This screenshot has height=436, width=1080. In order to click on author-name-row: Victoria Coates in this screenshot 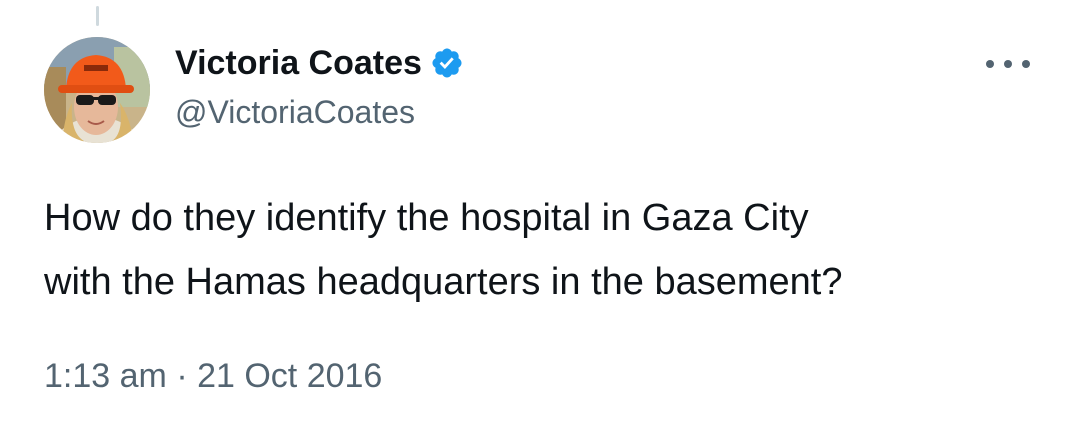, I will do `click(319, 63)`.